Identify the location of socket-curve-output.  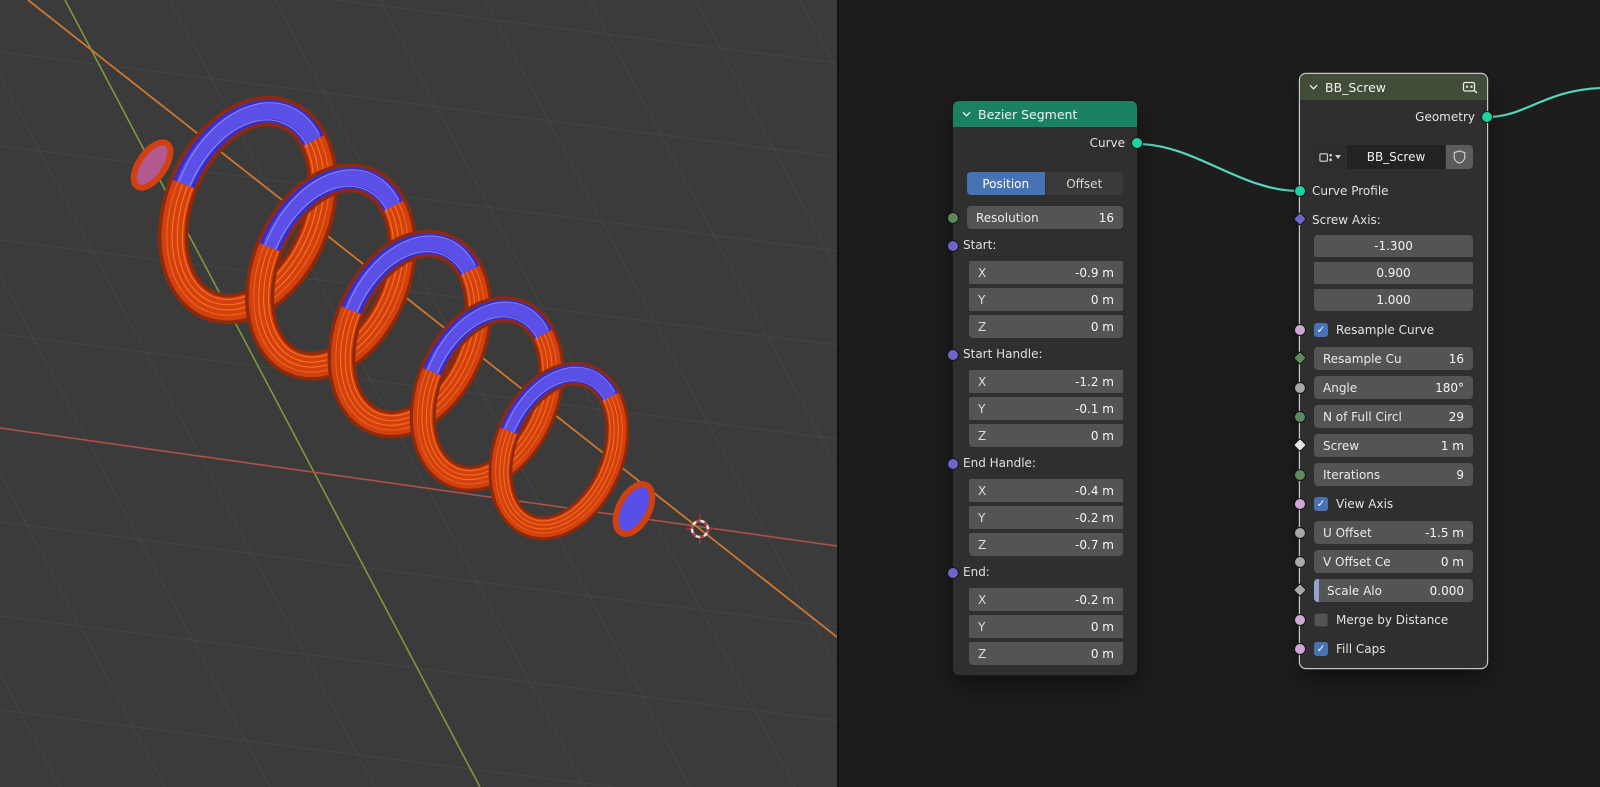
(1137, 143).